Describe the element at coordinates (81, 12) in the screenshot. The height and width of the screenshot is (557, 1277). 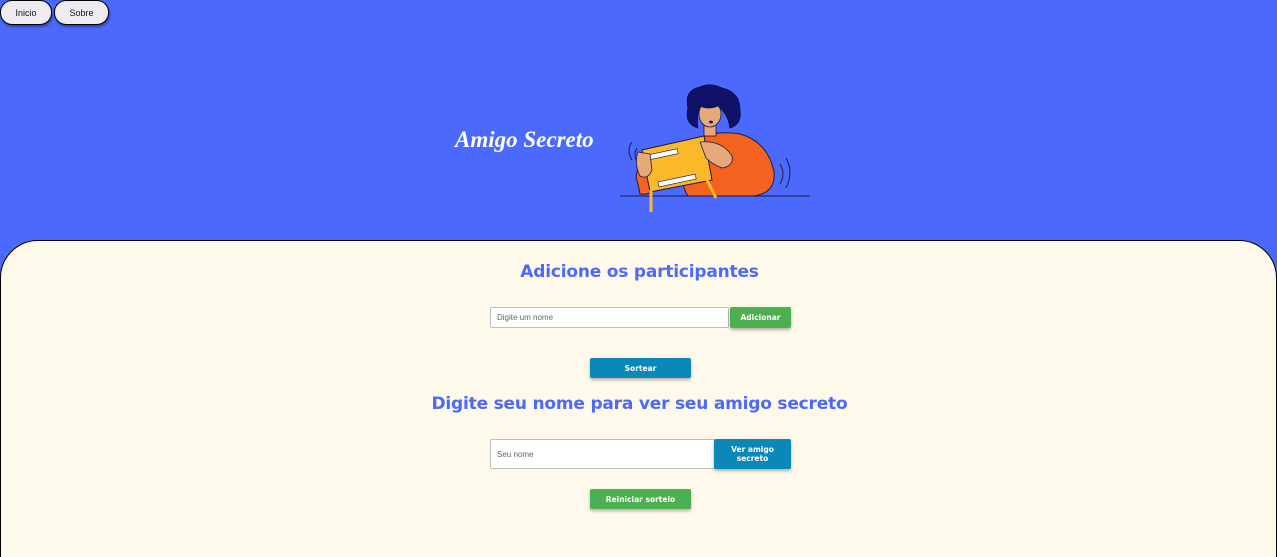
I see `nav-sobre-button: Sobre` at that location.